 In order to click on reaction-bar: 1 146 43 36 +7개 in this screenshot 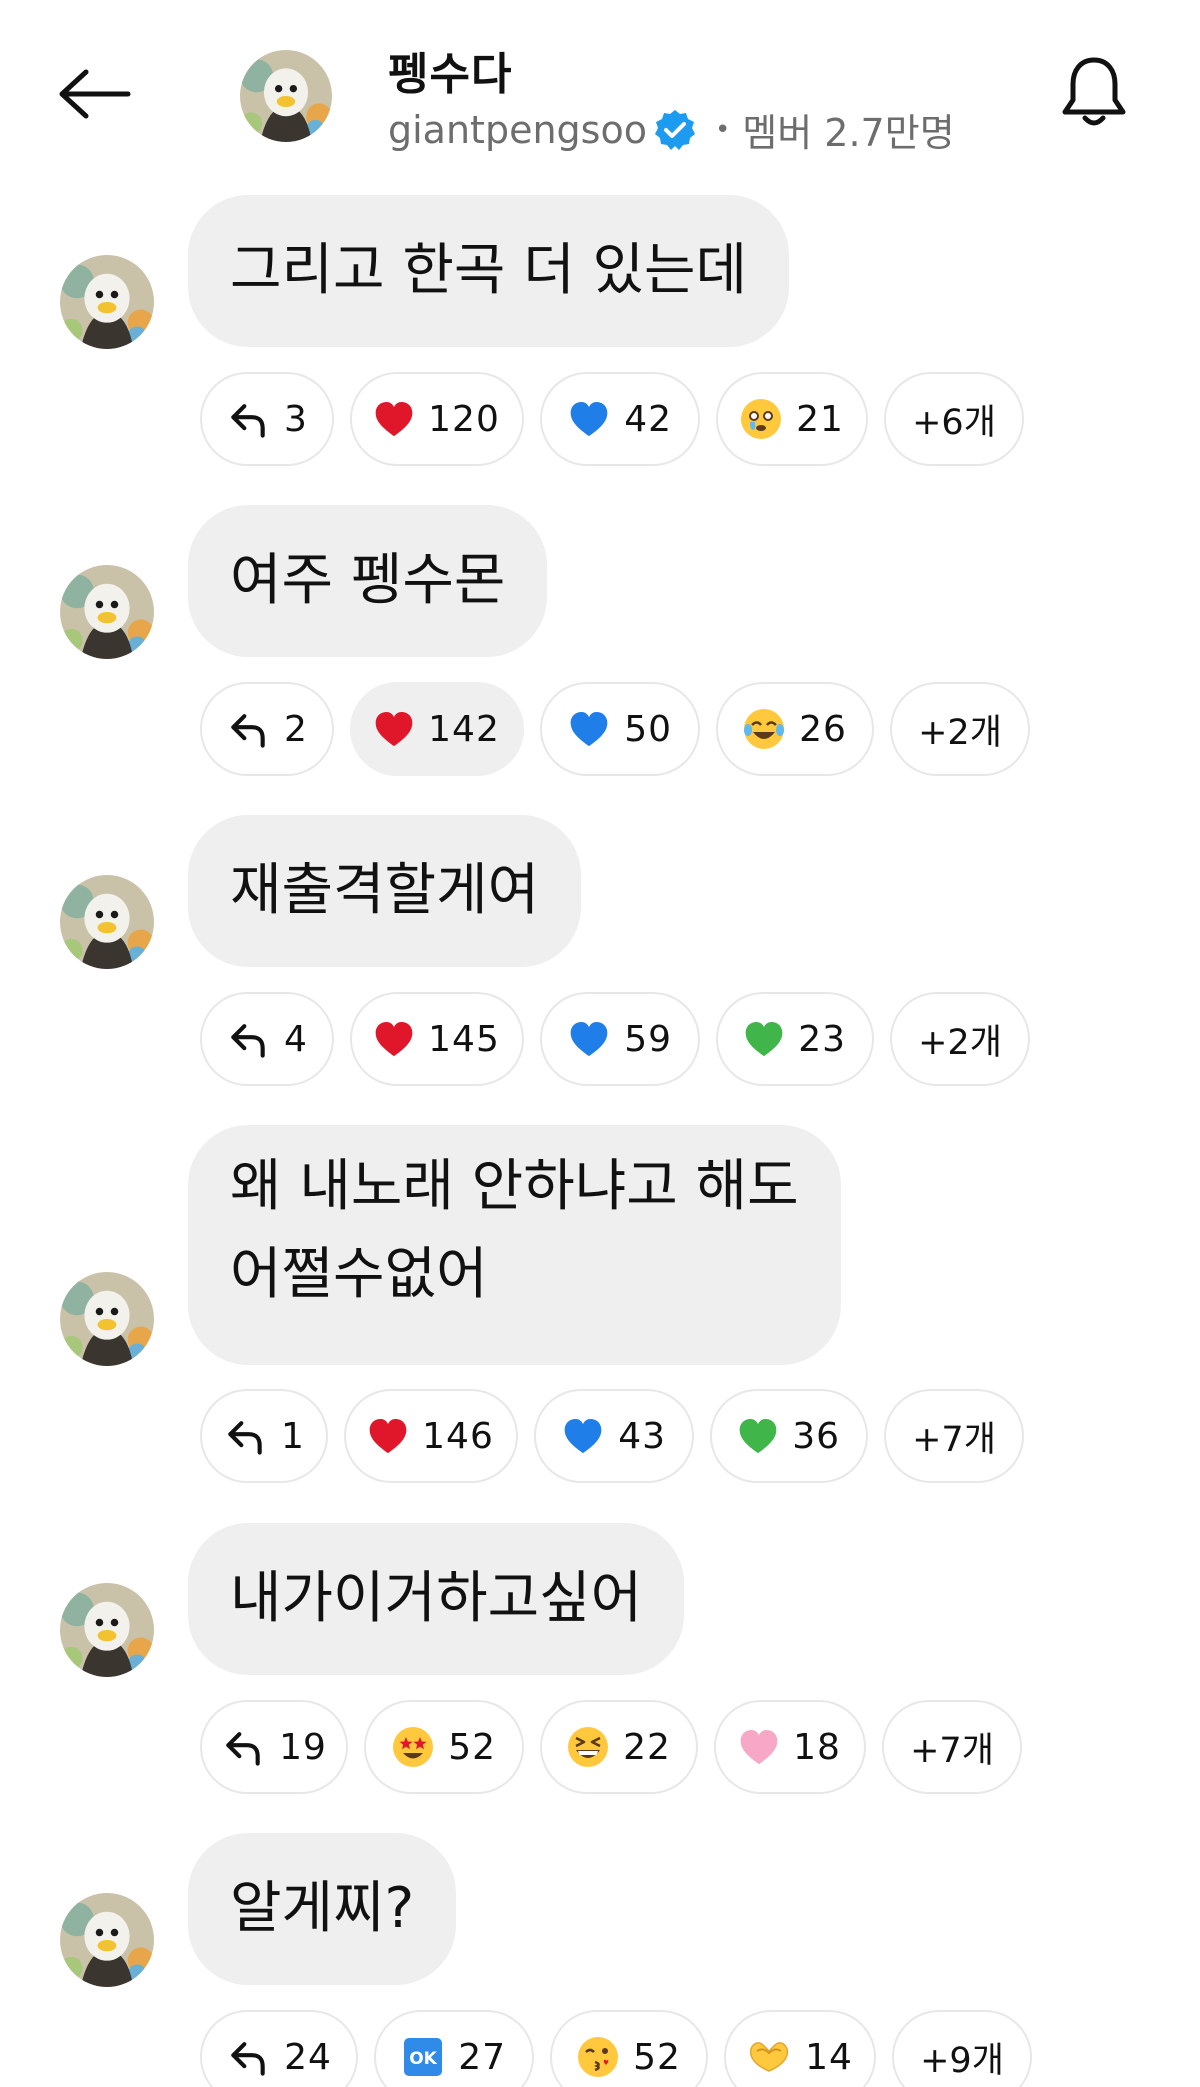, I will do `click(612, 1436)`.